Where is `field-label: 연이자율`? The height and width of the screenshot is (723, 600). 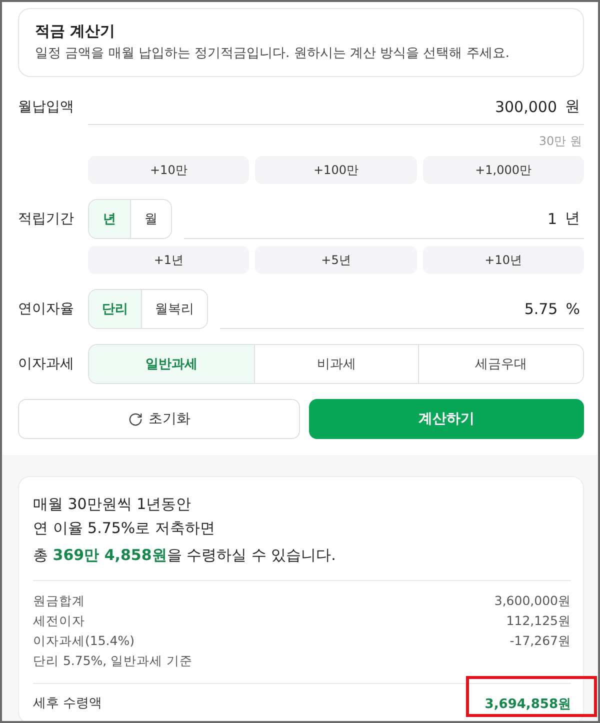 field-label: 연이자율 is located at coordinates (46, 309).